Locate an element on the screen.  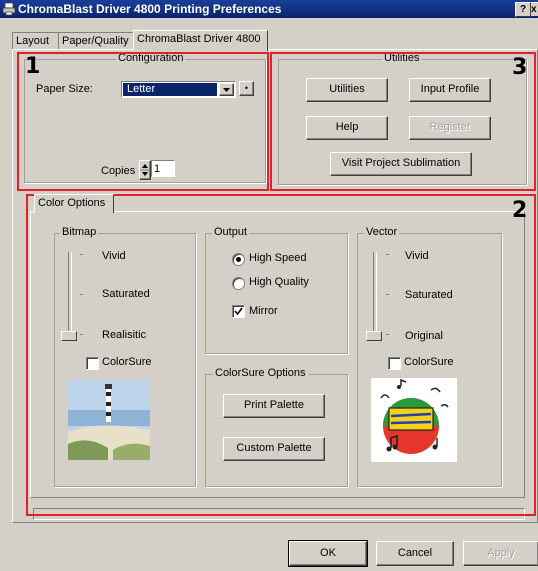
help-title-button: ? is located at coordinates (523, 9).